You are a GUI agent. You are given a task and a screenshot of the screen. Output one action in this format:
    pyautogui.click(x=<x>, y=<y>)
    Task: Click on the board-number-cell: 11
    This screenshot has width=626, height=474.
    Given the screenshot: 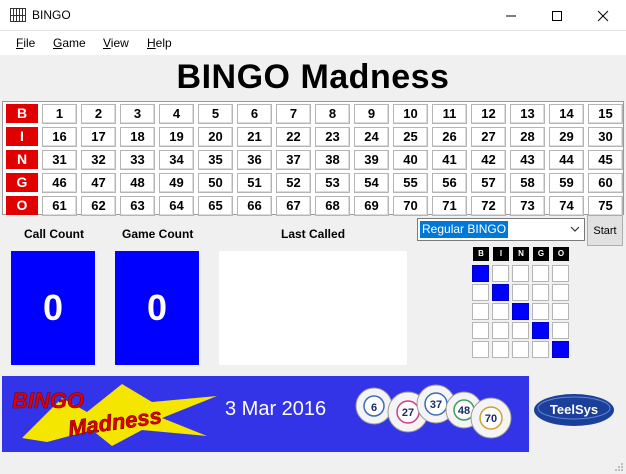 What is the action you would take?
    pyautogui.click(x=449, y=114)
    